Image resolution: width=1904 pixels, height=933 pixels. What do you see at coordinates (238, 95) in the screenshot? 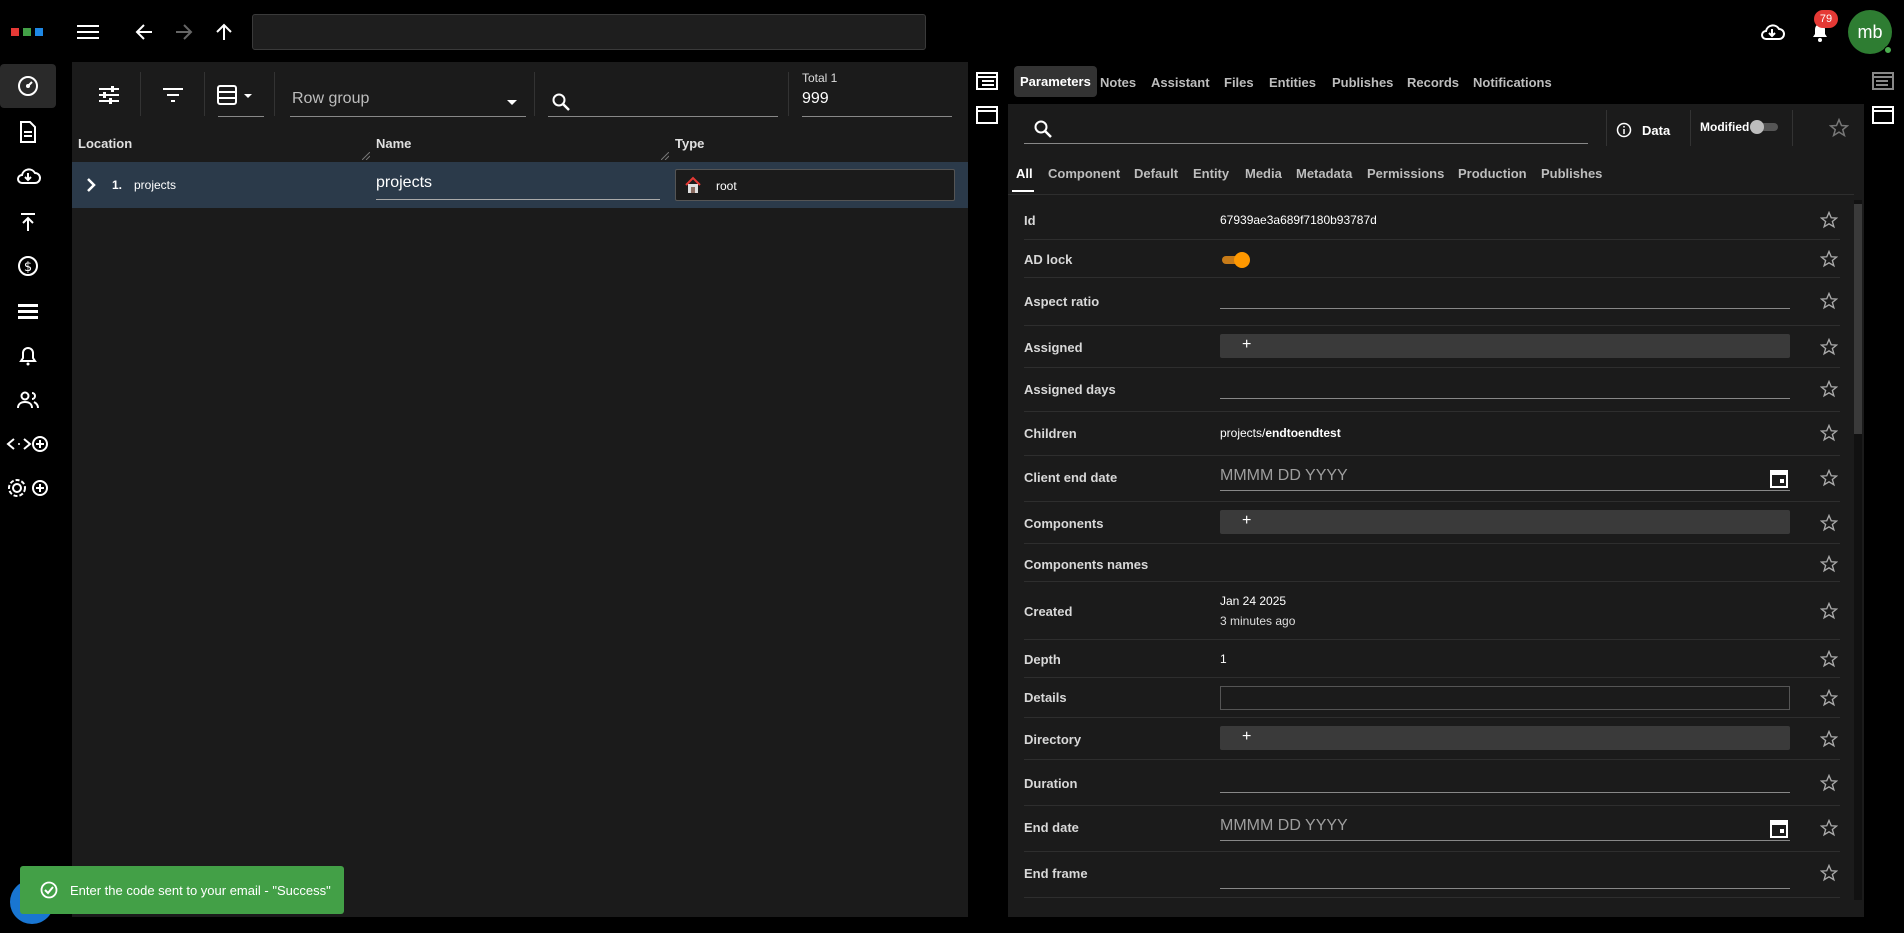
I see `view-select-icon` at bounding box center [238, 95].